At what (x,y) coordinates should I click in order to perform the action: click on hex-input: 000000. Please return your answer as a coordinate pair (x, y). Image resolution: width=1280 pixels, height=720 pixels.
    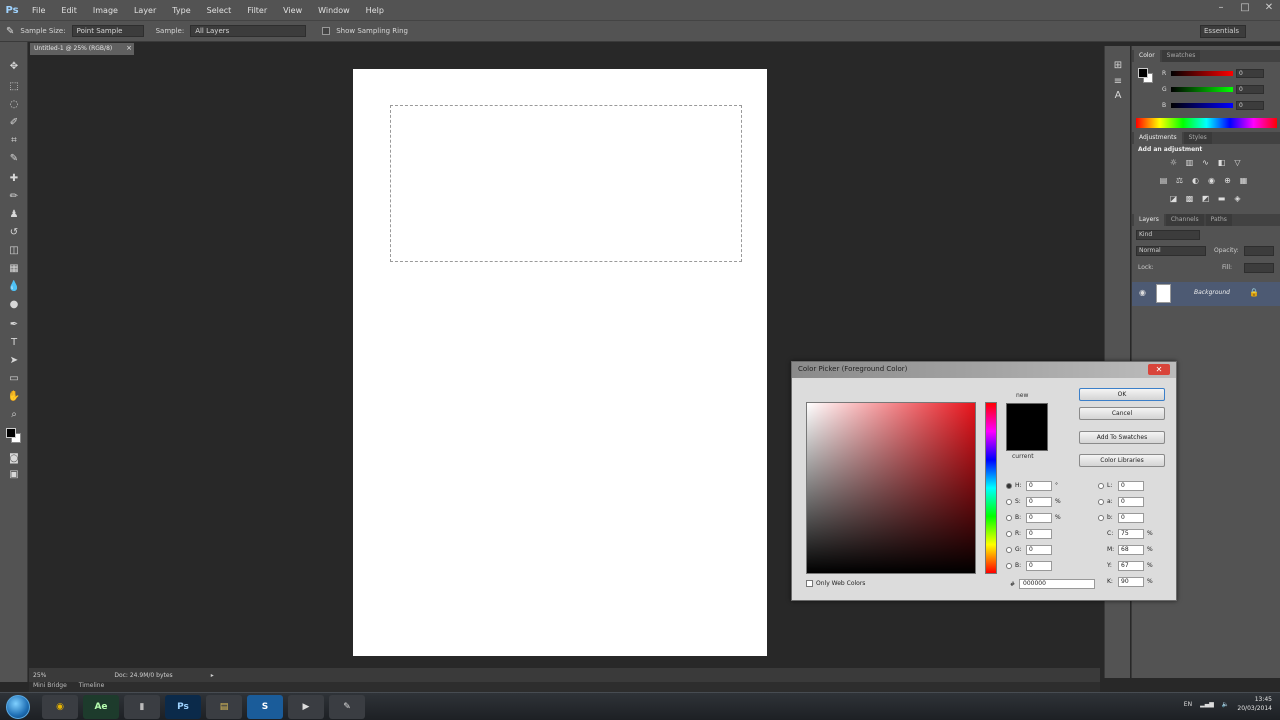
    Looking at the image, I should click on (1057, 584).